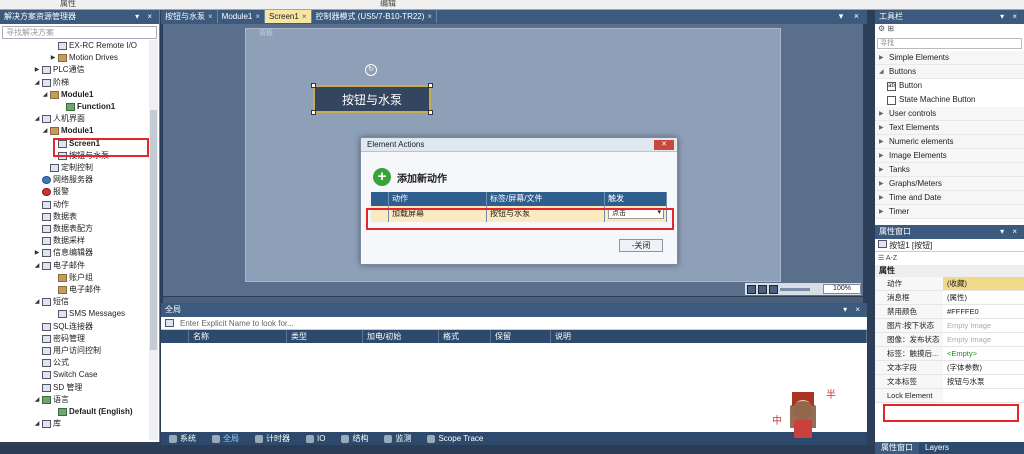  Describe the element at coordinates (71, 278) in the screenshot. I see `tree-item: 账户组` at that location.